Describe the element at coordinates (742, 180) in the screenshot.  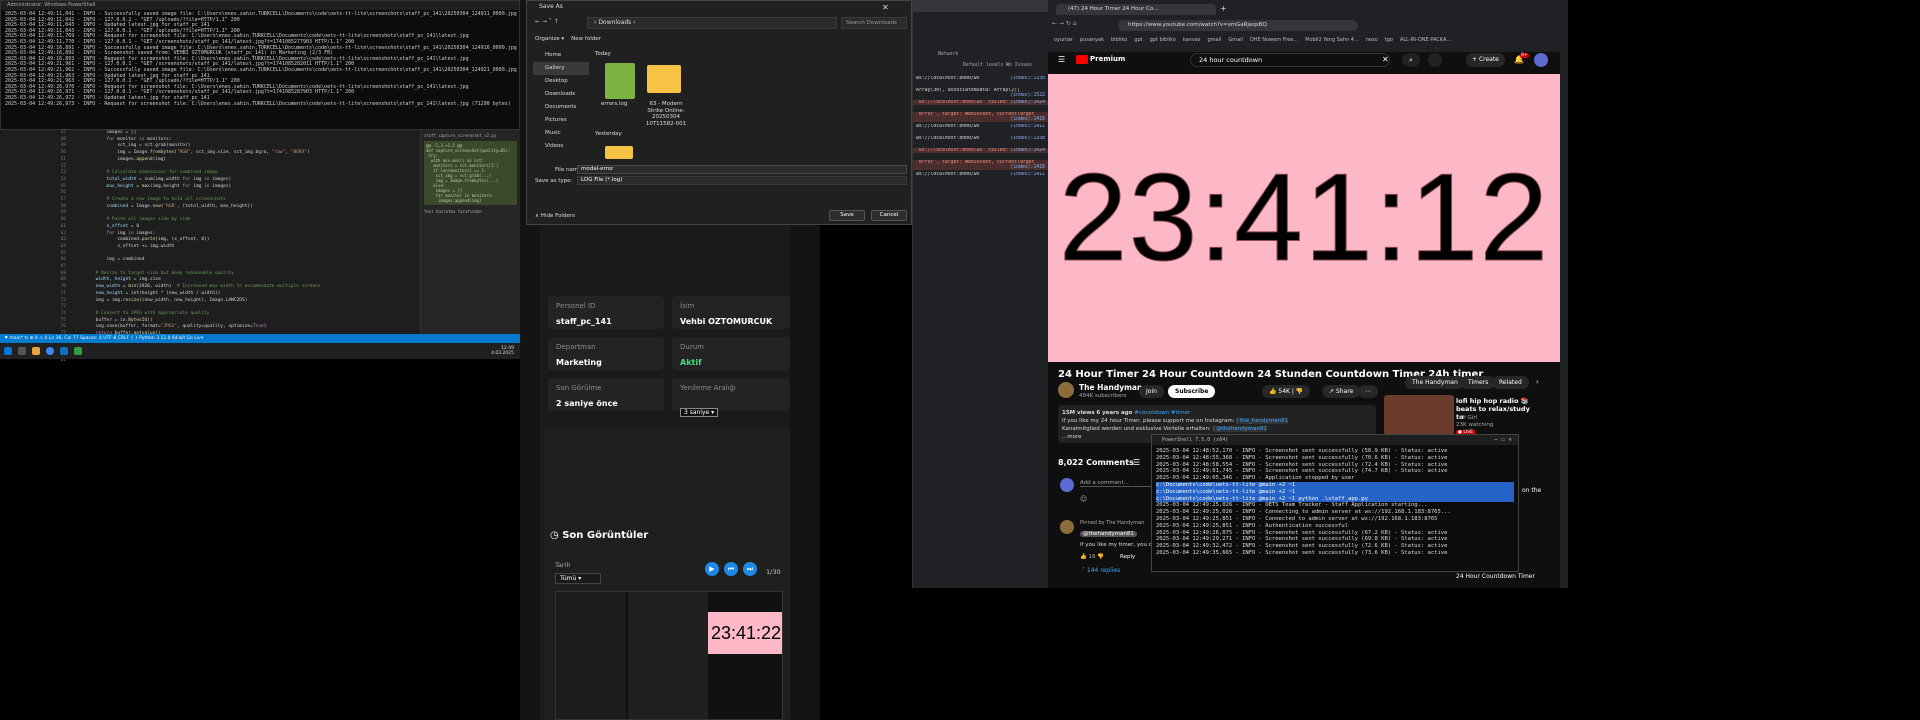
I see `save-type-select: LOG File (*.log)` at that location.